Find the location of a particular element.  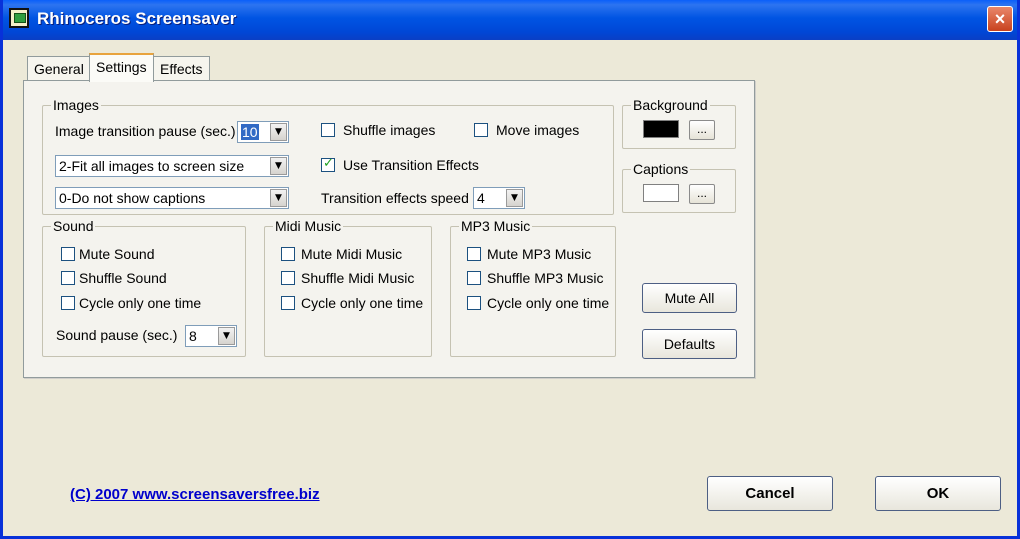

app-icon is located at coordinates (19, 18).